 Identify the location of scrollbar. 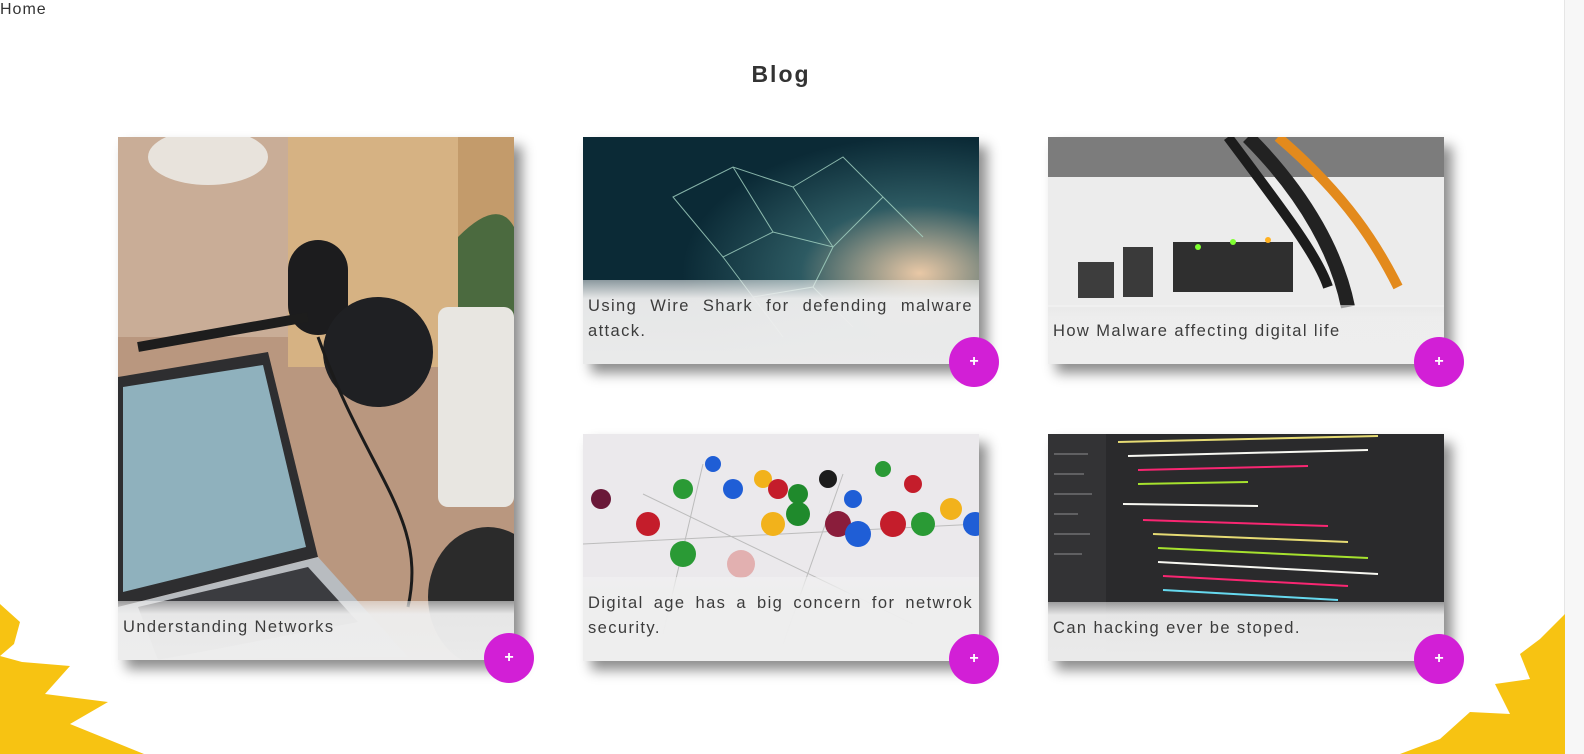
(1574, 377).